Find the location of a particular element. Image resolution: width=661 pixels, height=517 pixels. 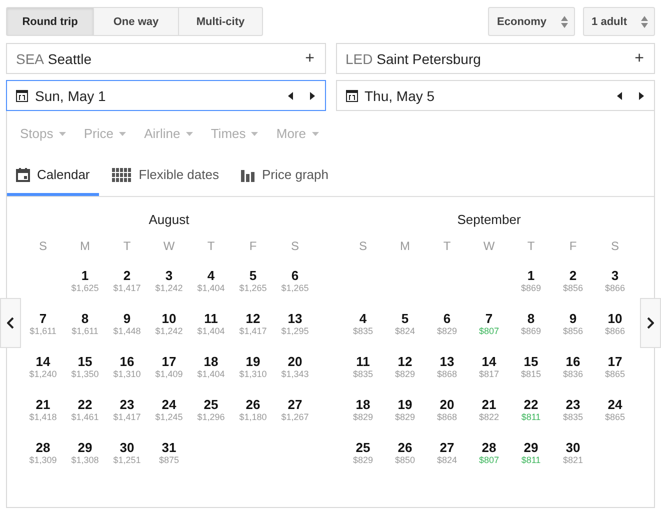

calendar-day: 1 $1,625 is located at coordinates (85, 290).